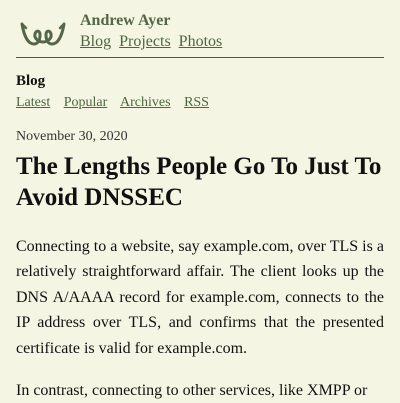 The image size is (400, 403). I want to click on site-header: Andrew Ayer Blog Projects Photos, so click(200, 29).